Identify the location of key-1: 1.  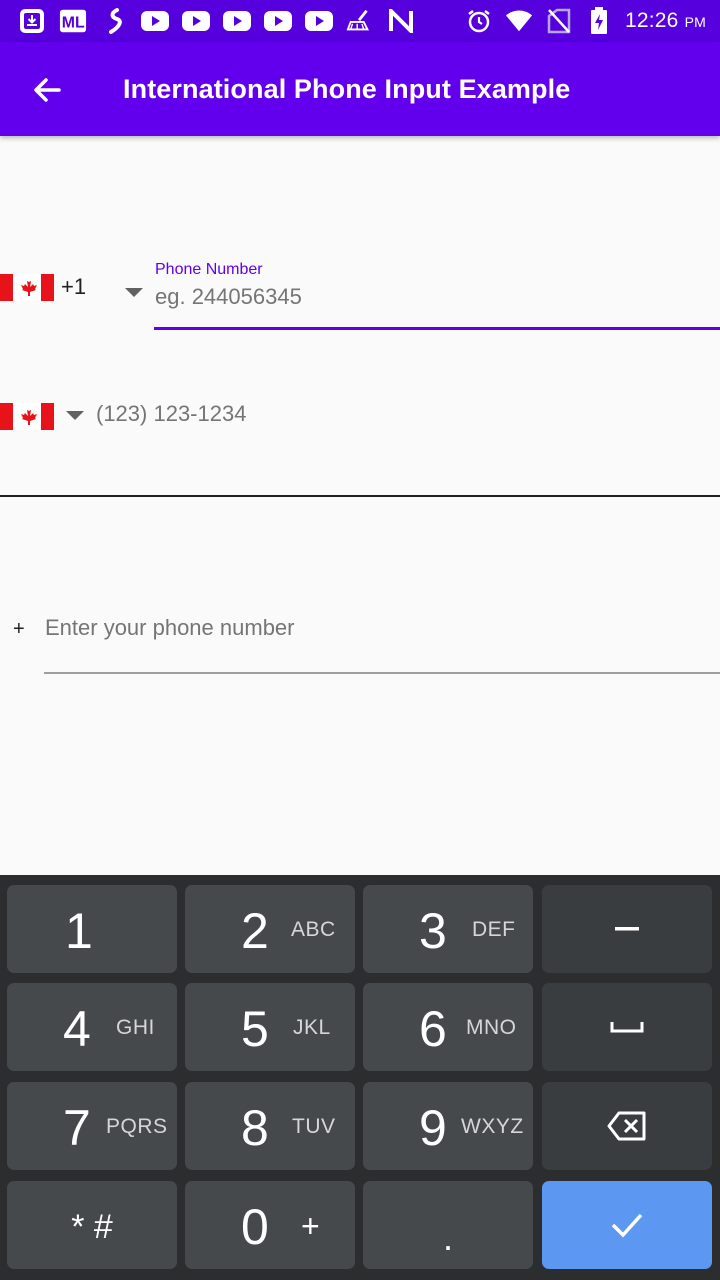
(92, 929).